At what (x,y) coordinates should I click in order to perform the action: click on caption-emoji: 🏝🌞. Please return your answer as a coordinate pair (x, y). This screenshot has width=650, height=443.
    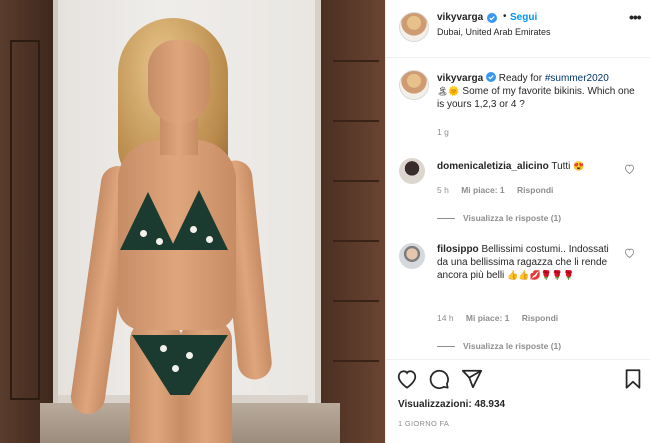
    Looking at the image, I should click on (448, 91).